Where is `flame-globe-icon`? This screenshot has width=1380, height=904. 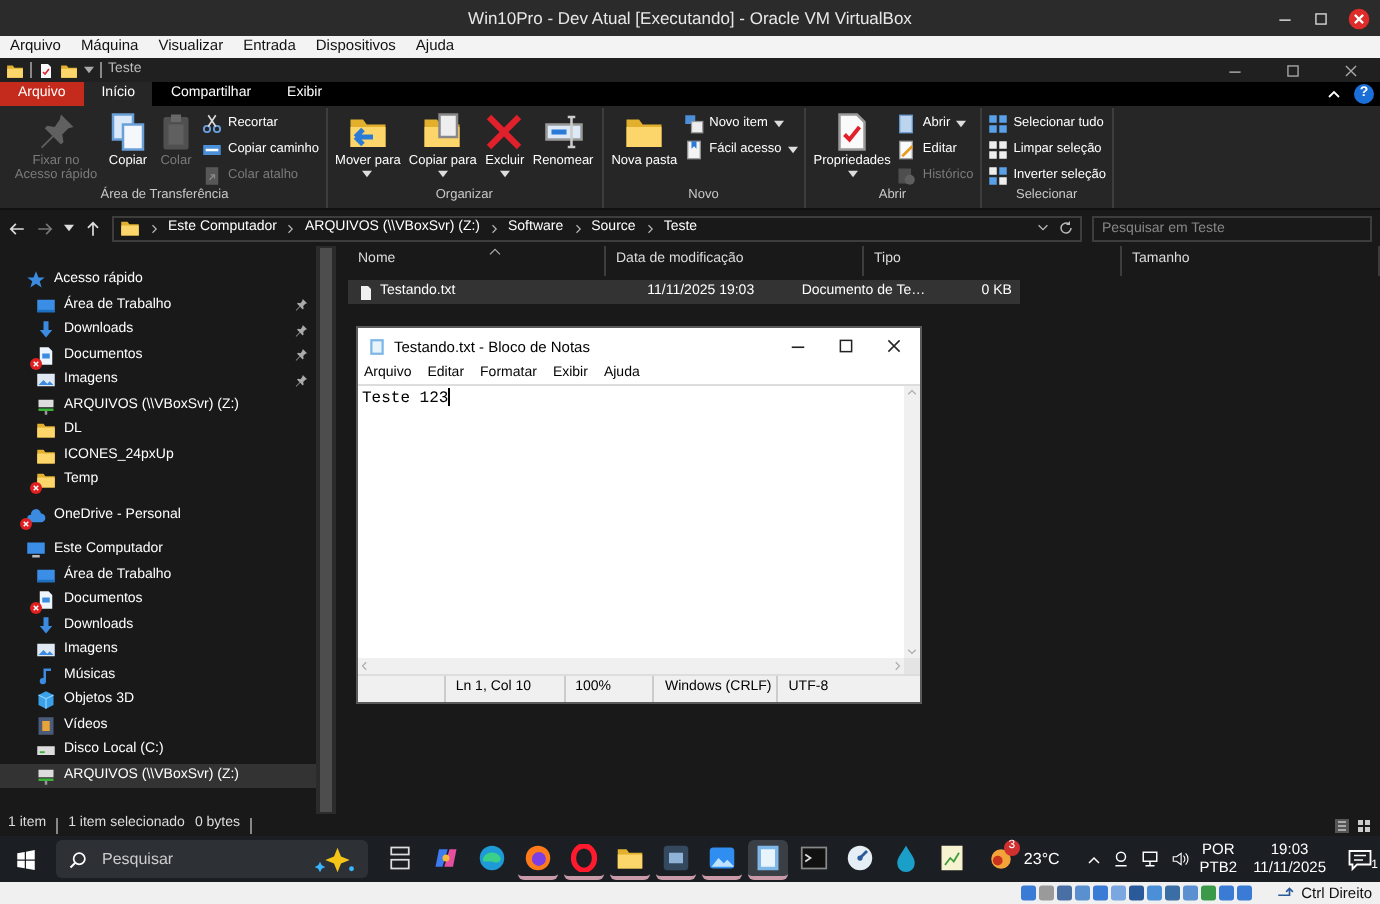
flame-globe-icon is located at coordinates (538, 857).